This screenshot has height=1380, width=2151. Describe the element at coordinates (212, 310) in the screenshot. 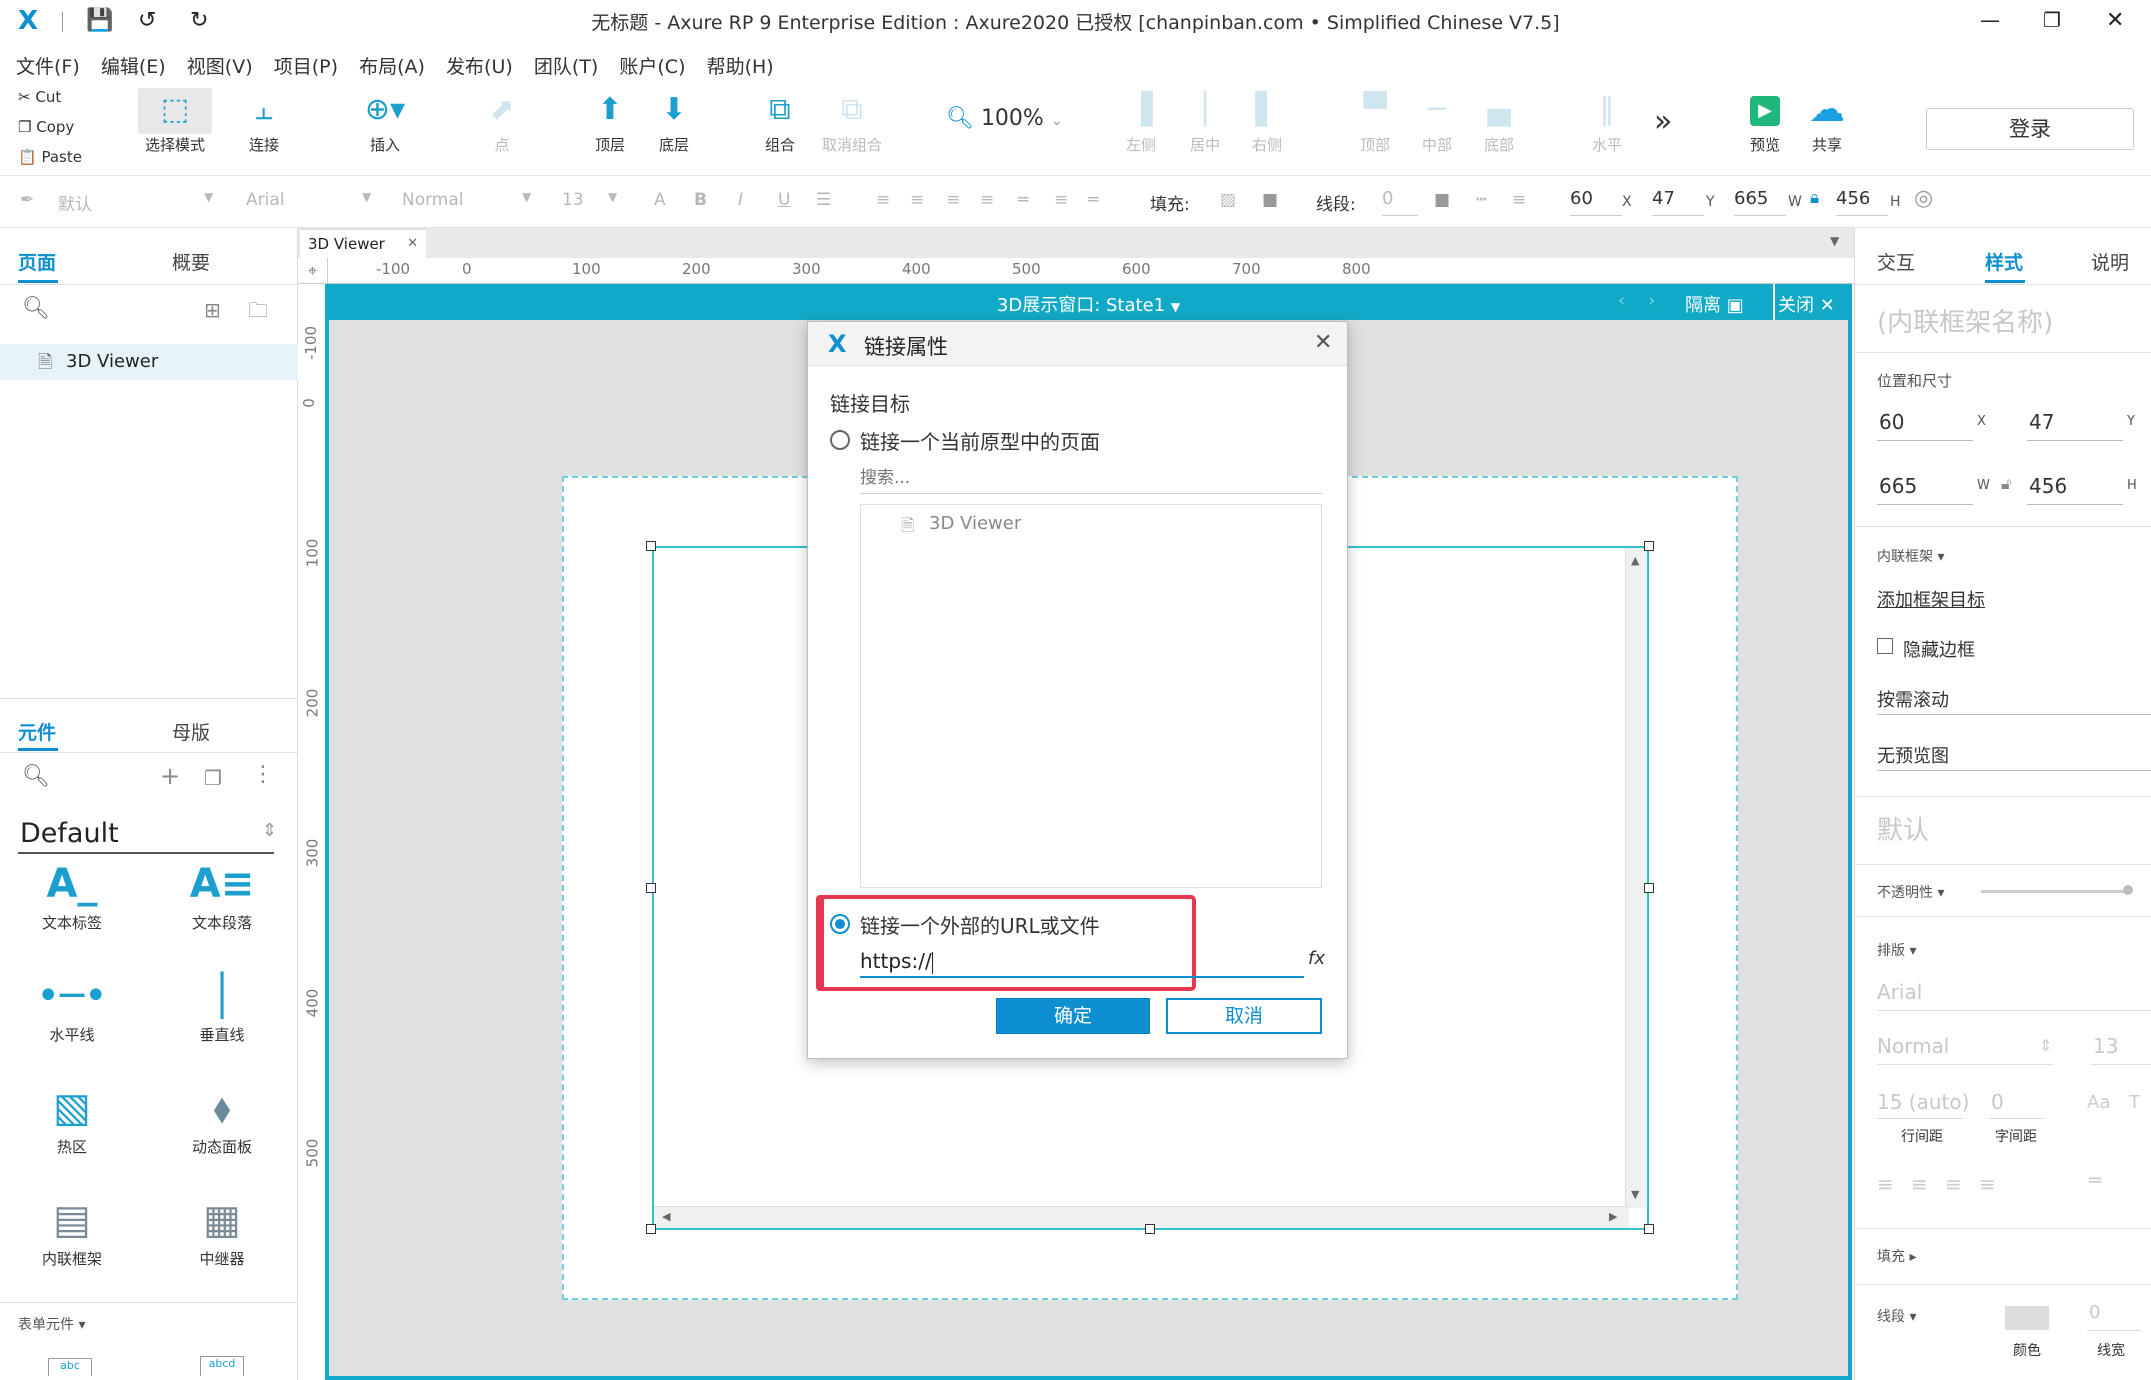

I see `add-page-icon: ⊞` at that location.